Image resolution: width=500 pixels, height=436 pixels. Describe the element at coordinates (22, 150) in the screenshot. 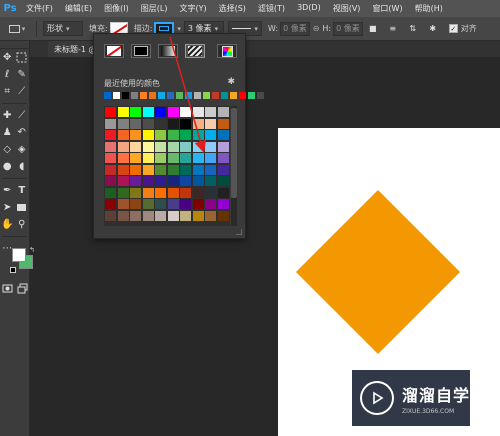

I see `paint-bucket-tool-icon: ◈` at that location.